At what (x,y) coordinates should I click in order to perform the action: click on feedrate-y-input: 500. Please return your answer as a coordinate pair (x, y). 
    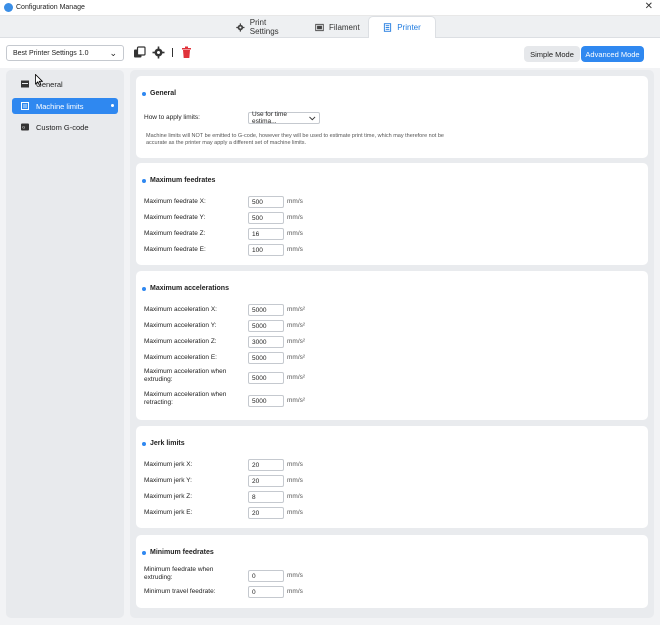
    Looking at the image, I should click on (266, 218).